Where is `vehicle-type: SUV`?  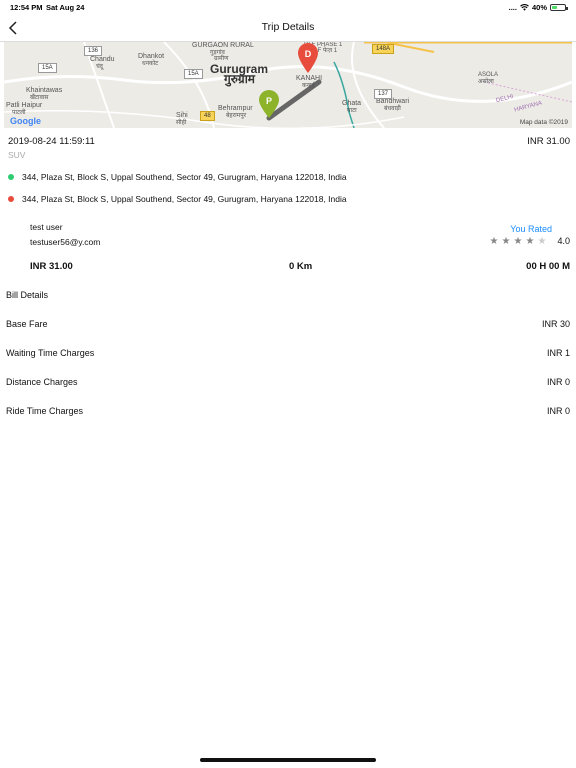
vehicle-type: SUV is located at coordinates (17, 155).